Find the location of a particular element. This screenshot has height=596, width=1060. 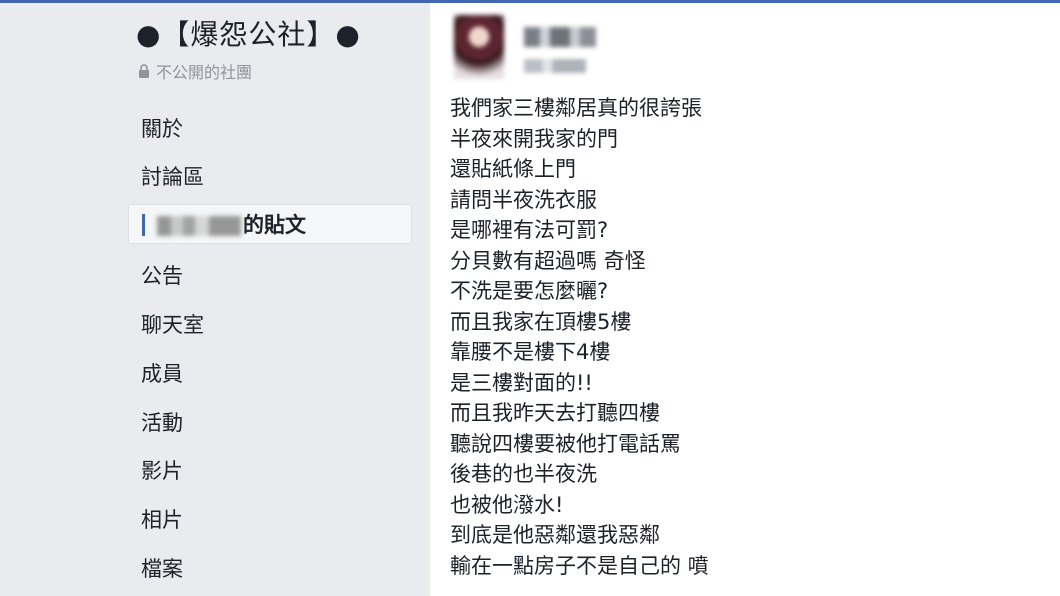

nav-item-videos: 影片 is located at coordinates (276, 471).